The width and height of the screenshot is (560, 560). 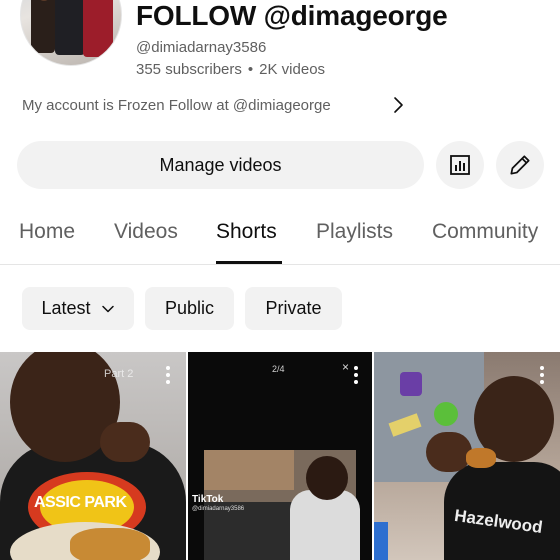 I want to click on pencil-icon, so click(x=520, y=165).